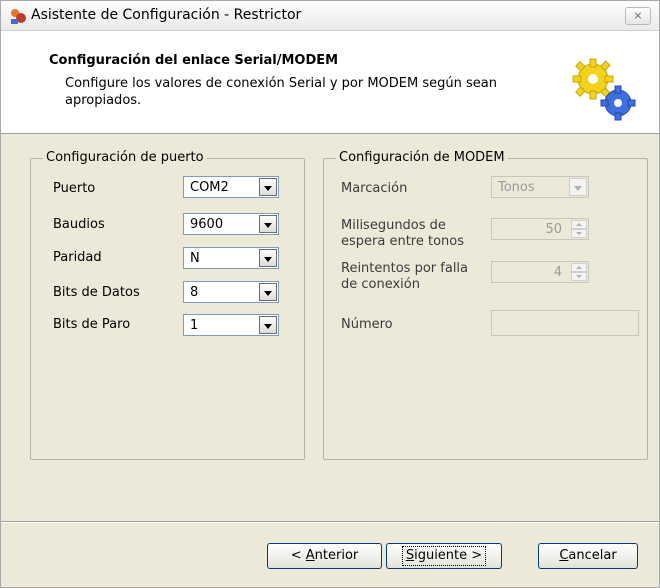 The image size is (660, 588). What do you see at coordinates (298, 555) in the screenshot?
I see `back-prefix: <` at bounding box center [298, 555].